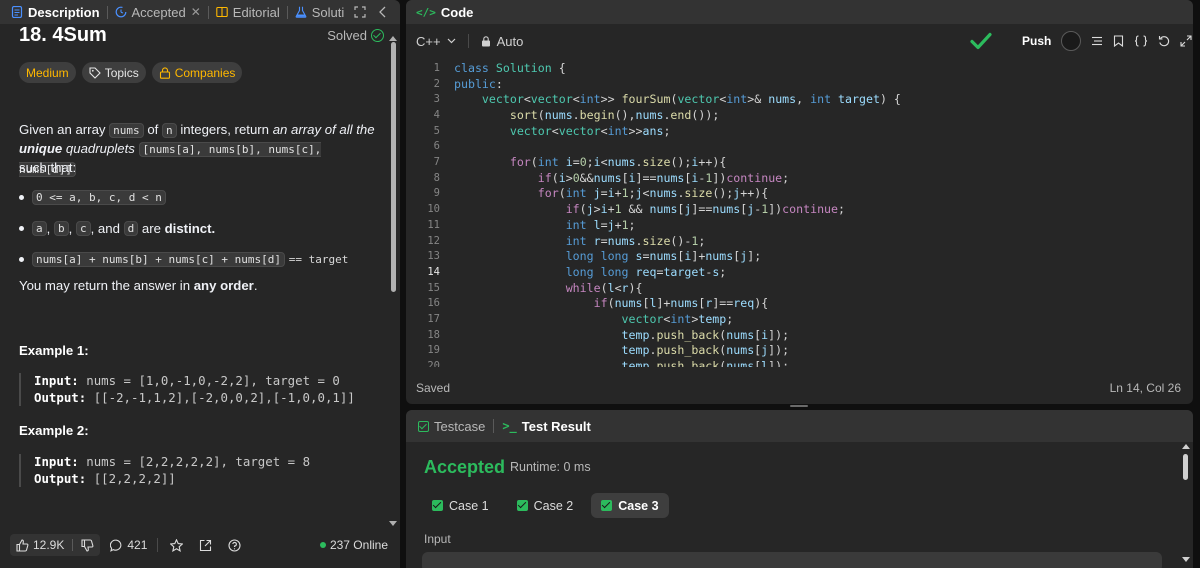 The width and height of the screenshot is (1200, 568). What do you see at coordinates (791, 131) in the screenshot?
I see `code-line: 5 vector<vector<int>>ans;` at bounding box center [791, 131].